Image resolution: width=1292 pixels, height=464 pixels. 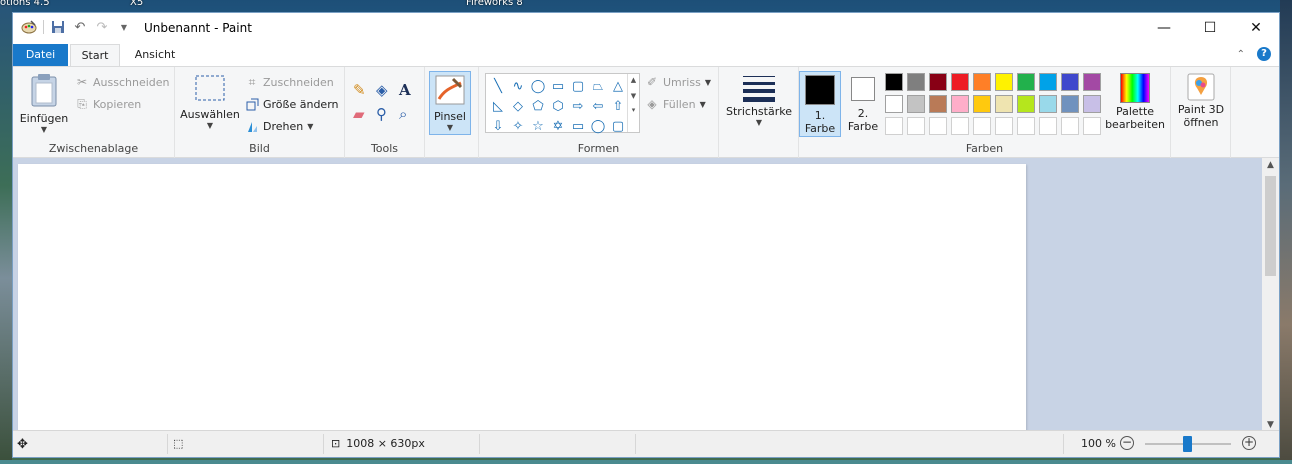 I want to click on shape-item: ∿, so click(x=518, y=86).